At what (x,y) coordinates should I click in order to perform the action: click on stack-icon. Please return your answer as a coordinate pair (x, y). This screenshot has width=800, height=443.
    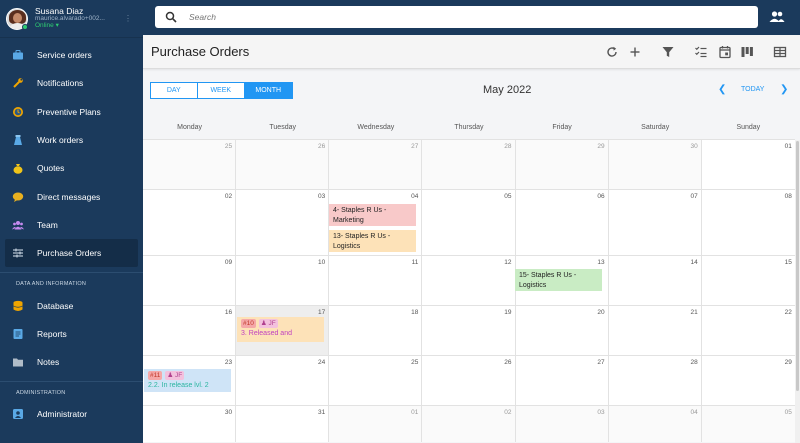
    Looking at the image, I should click on (18, 140).